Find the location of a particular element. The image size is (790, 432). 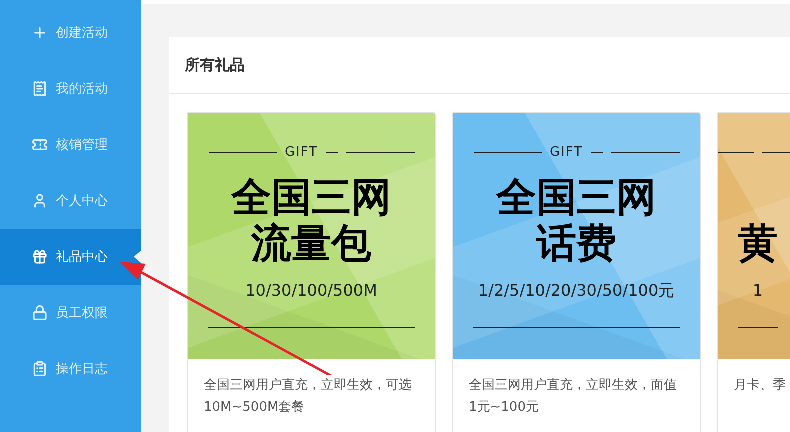

user-icon is located at coordinates (40, 201).